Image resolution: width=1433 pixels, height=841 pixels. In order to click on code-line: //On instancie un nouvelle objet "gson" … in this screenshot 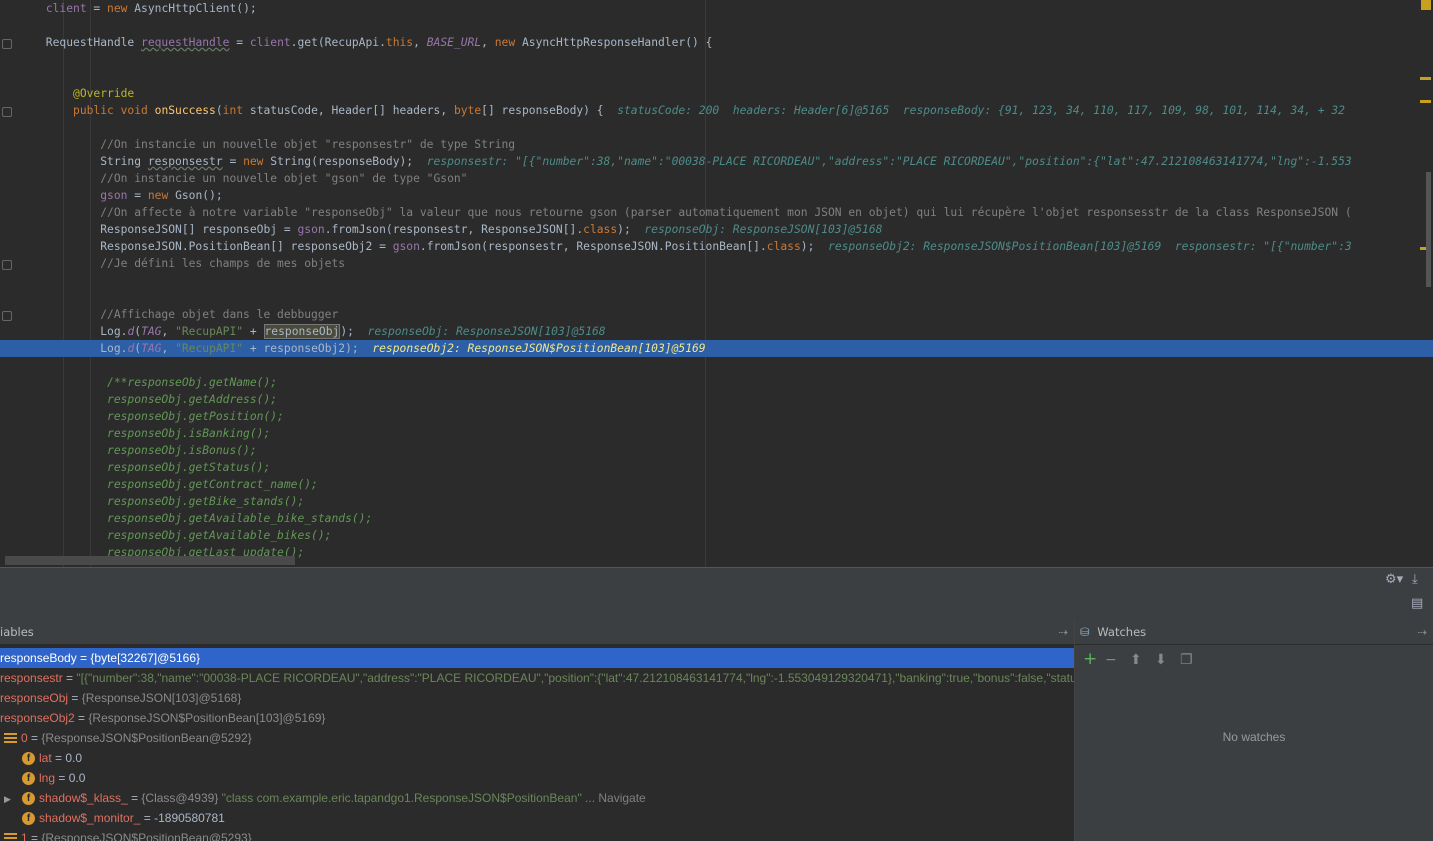, I will do `click(716, 178)`.